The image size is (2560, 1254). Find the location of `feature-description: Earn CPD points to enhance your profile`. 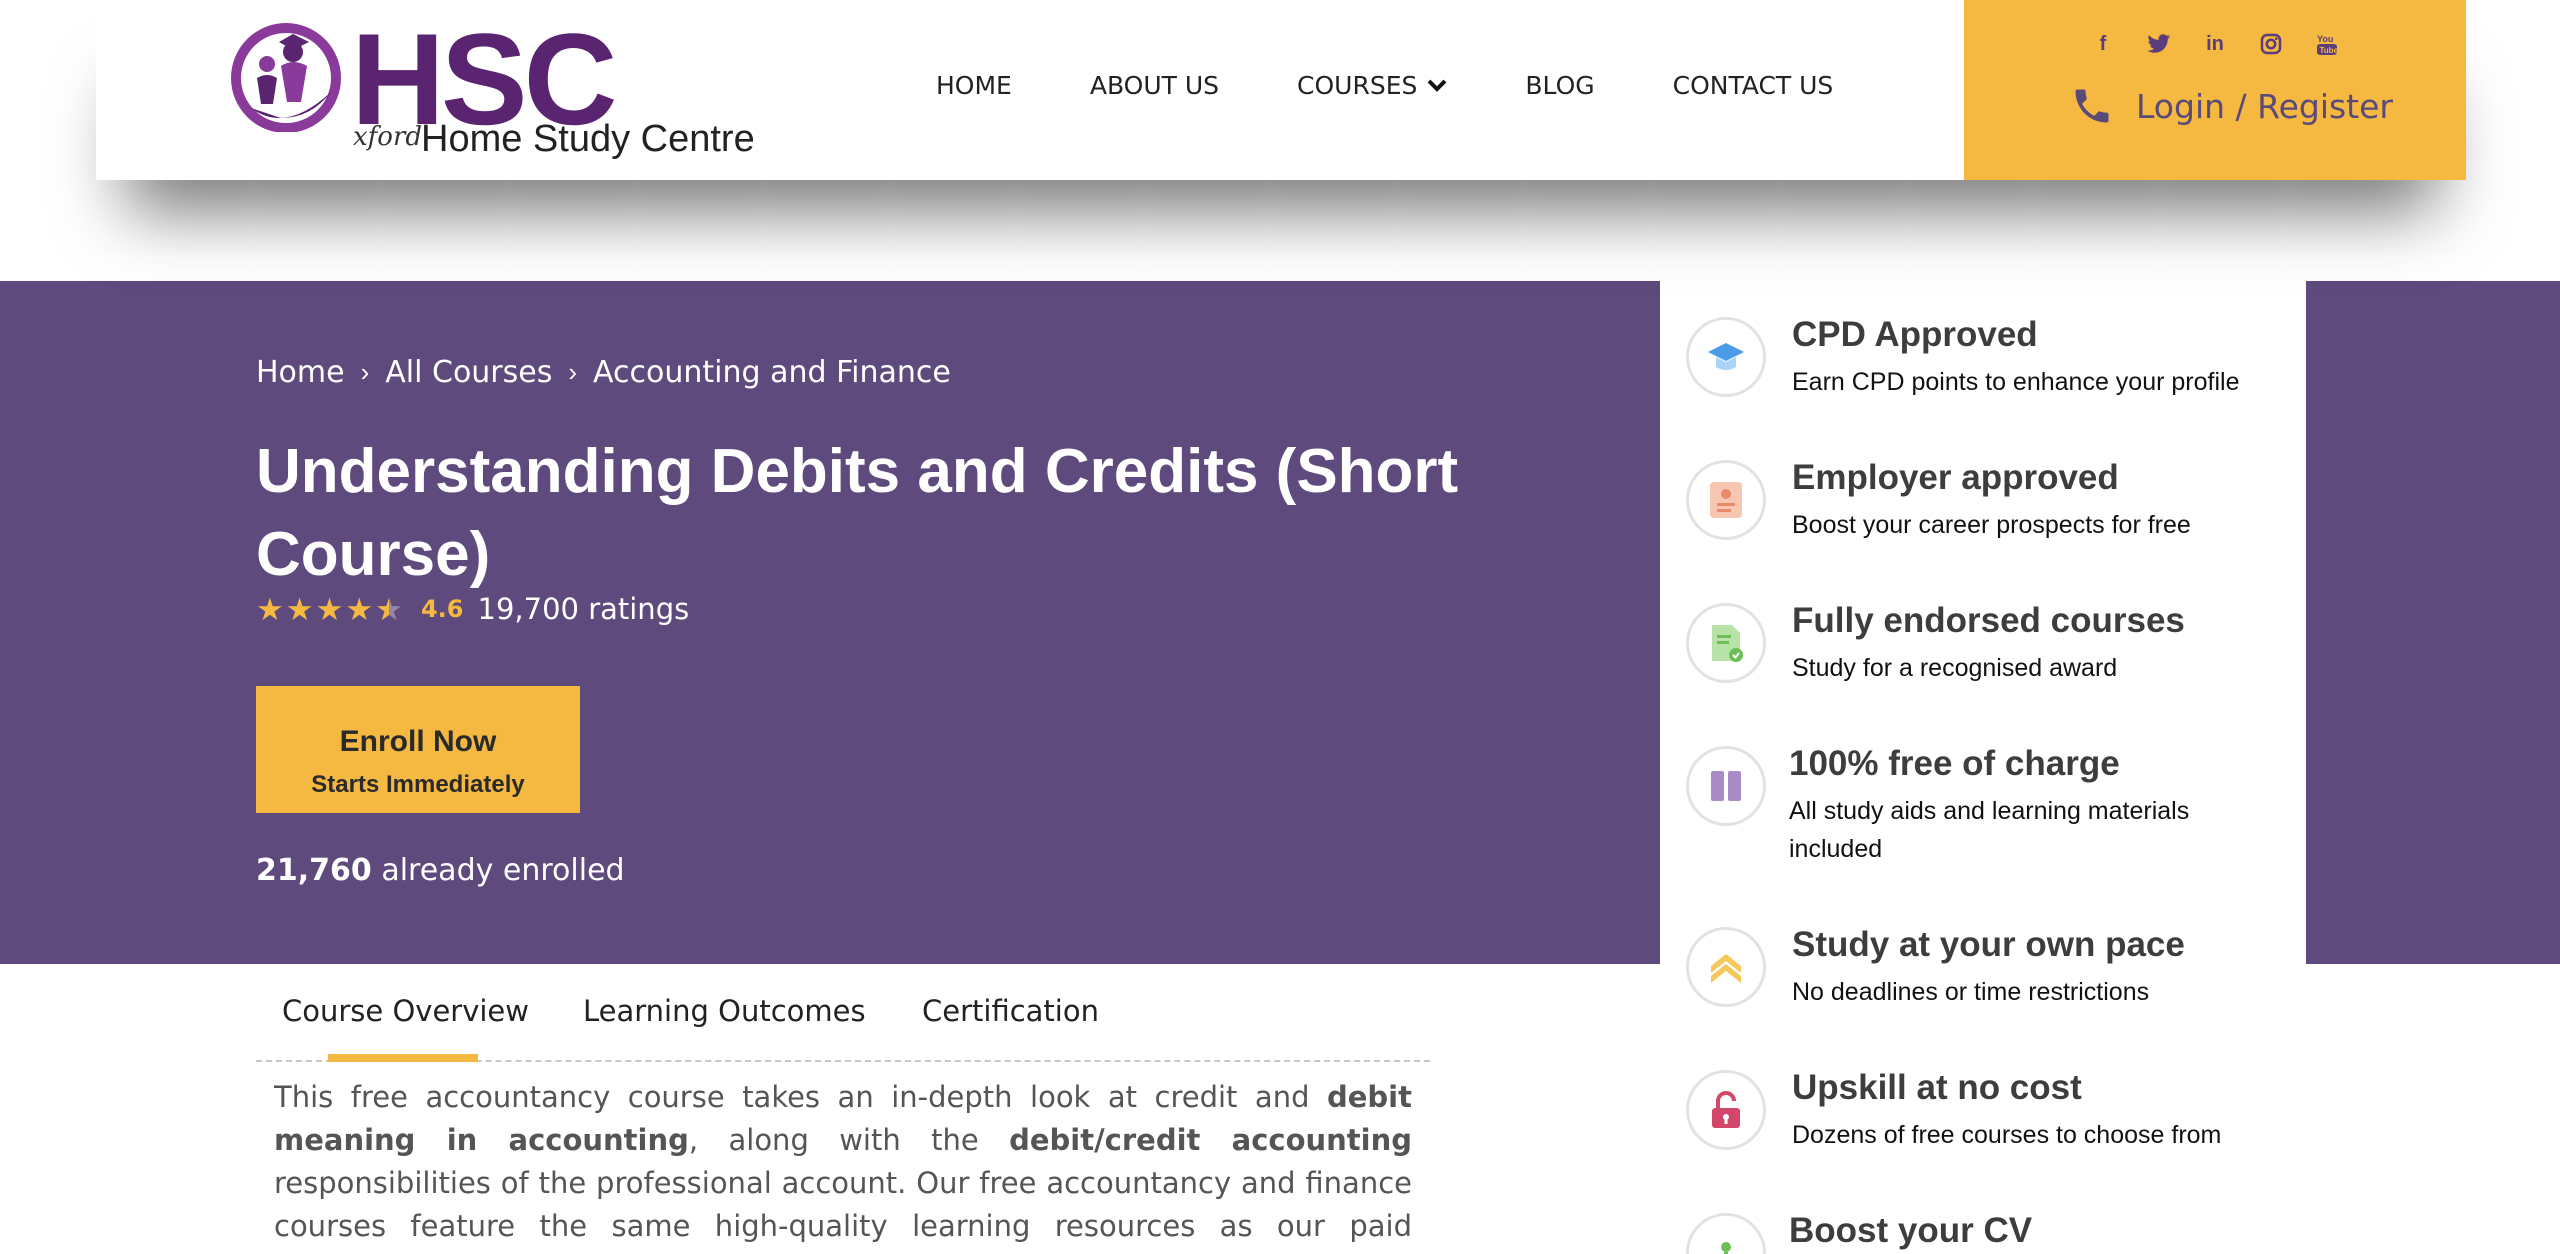

feature-description: Earn CPD points to enhance your profile is located at coordinates (2016, 382).